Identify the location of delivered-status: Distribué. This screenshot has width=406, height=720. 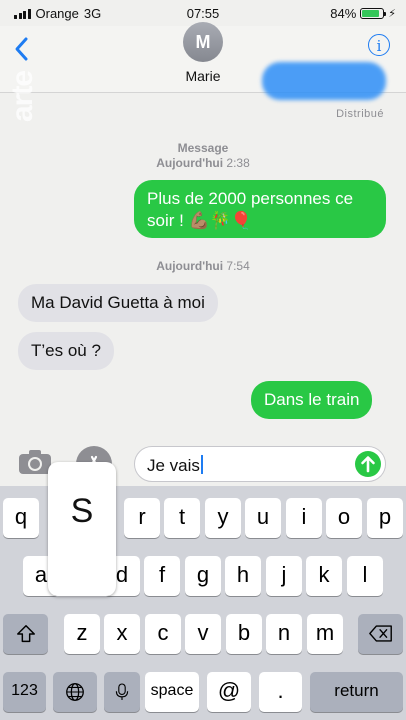
(360, 114).